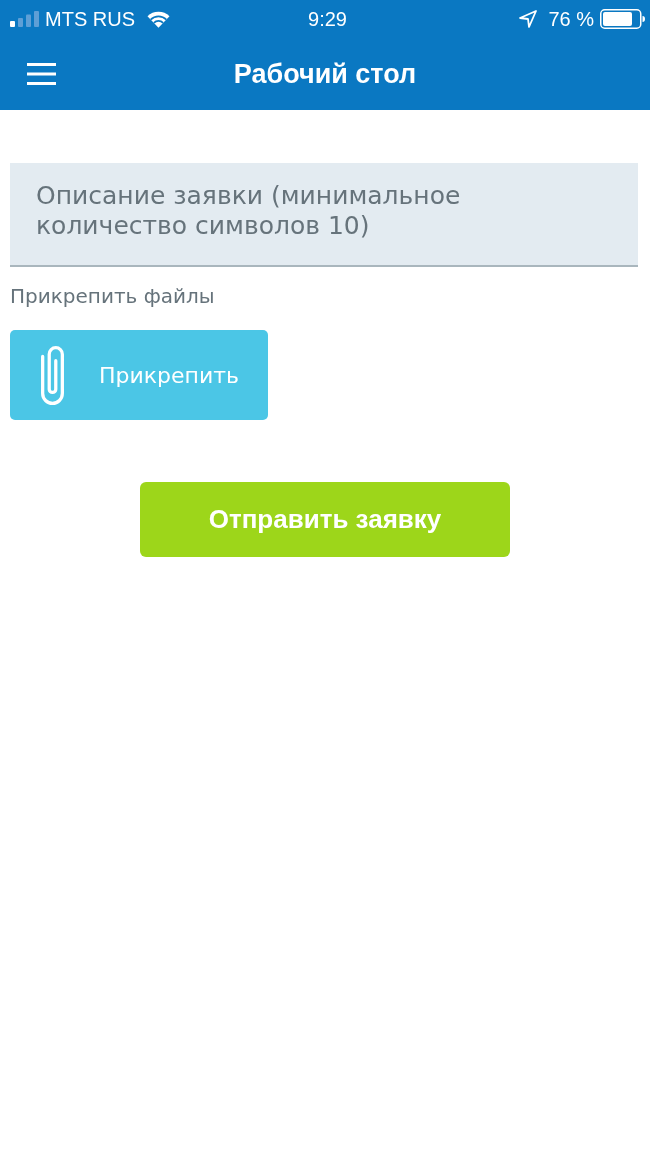 The width and height of the screenshot is (650, 1156). I want to click on menu-icon, so click(41, 74).